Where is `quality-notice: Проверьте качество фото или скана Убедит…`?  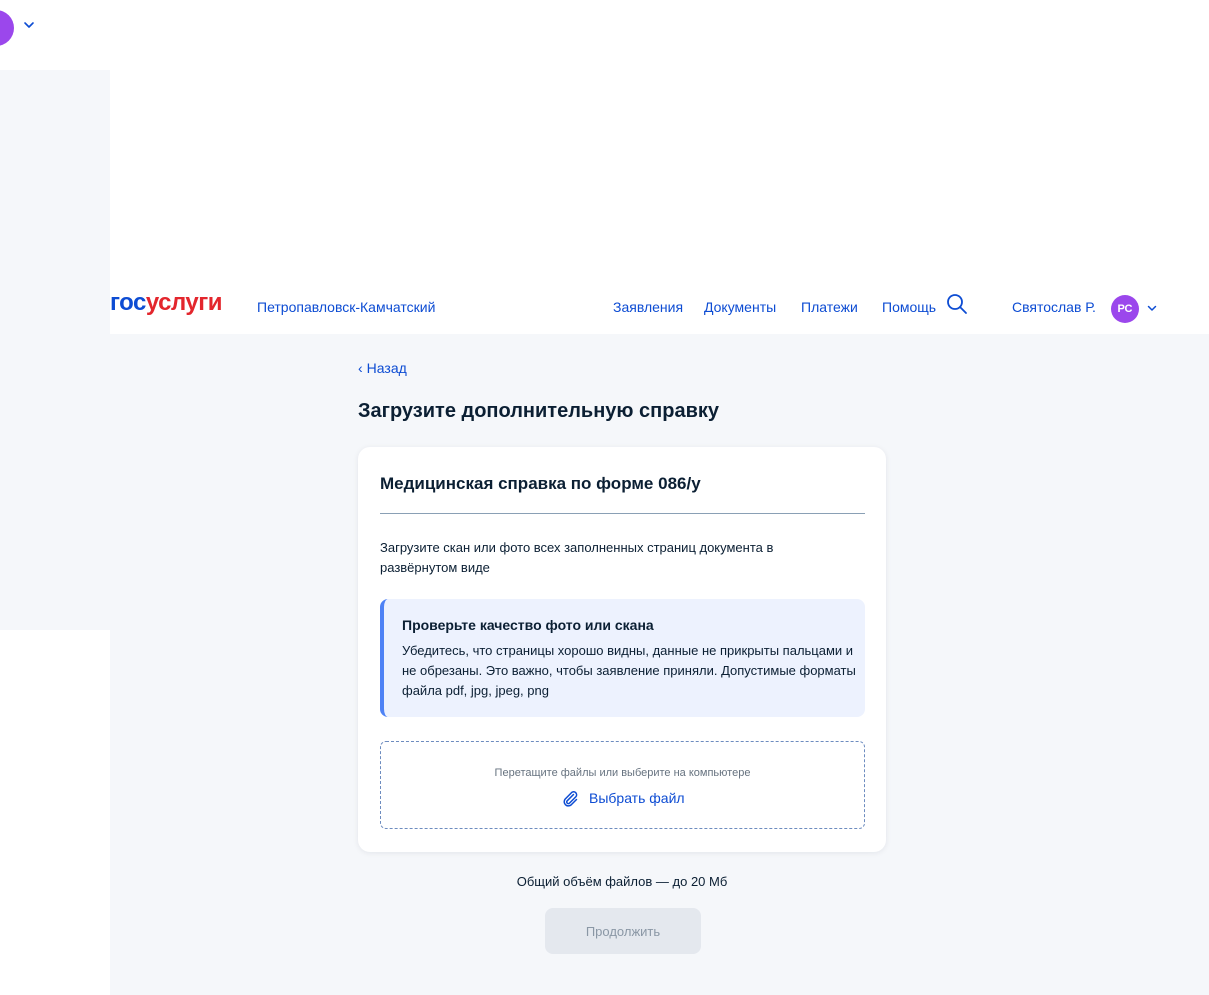
quality-notice: Проверьте качество фото или скана Убедит… is located at coordinates (622, 658).